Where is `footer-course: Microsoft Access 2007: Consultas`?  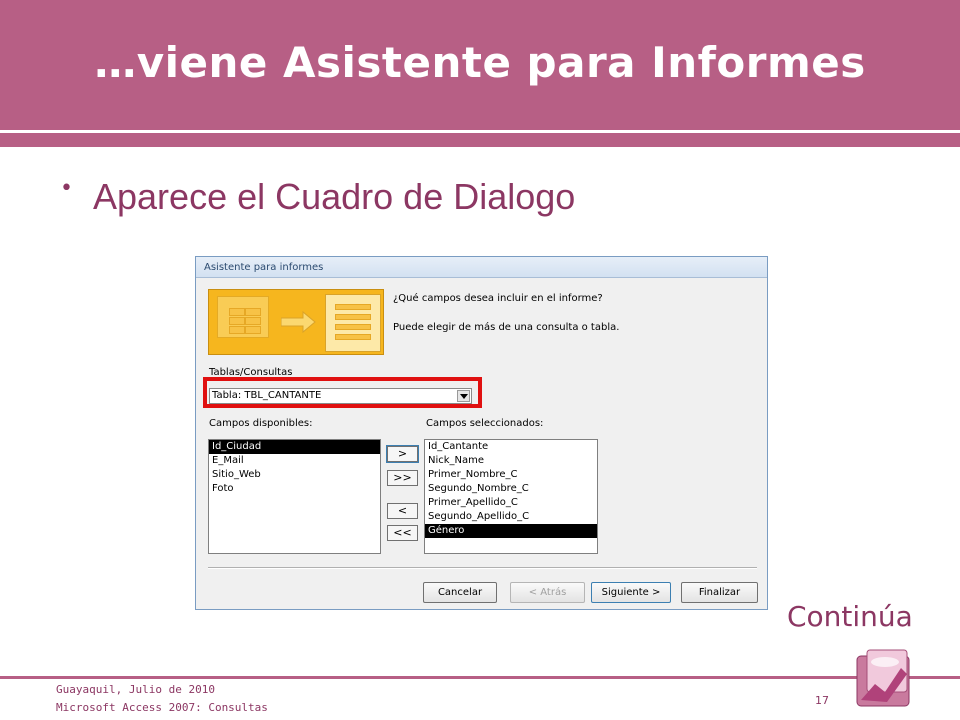
footer-course: Microsoft Access 2007: Consultas is located at coordinates (162, 707).